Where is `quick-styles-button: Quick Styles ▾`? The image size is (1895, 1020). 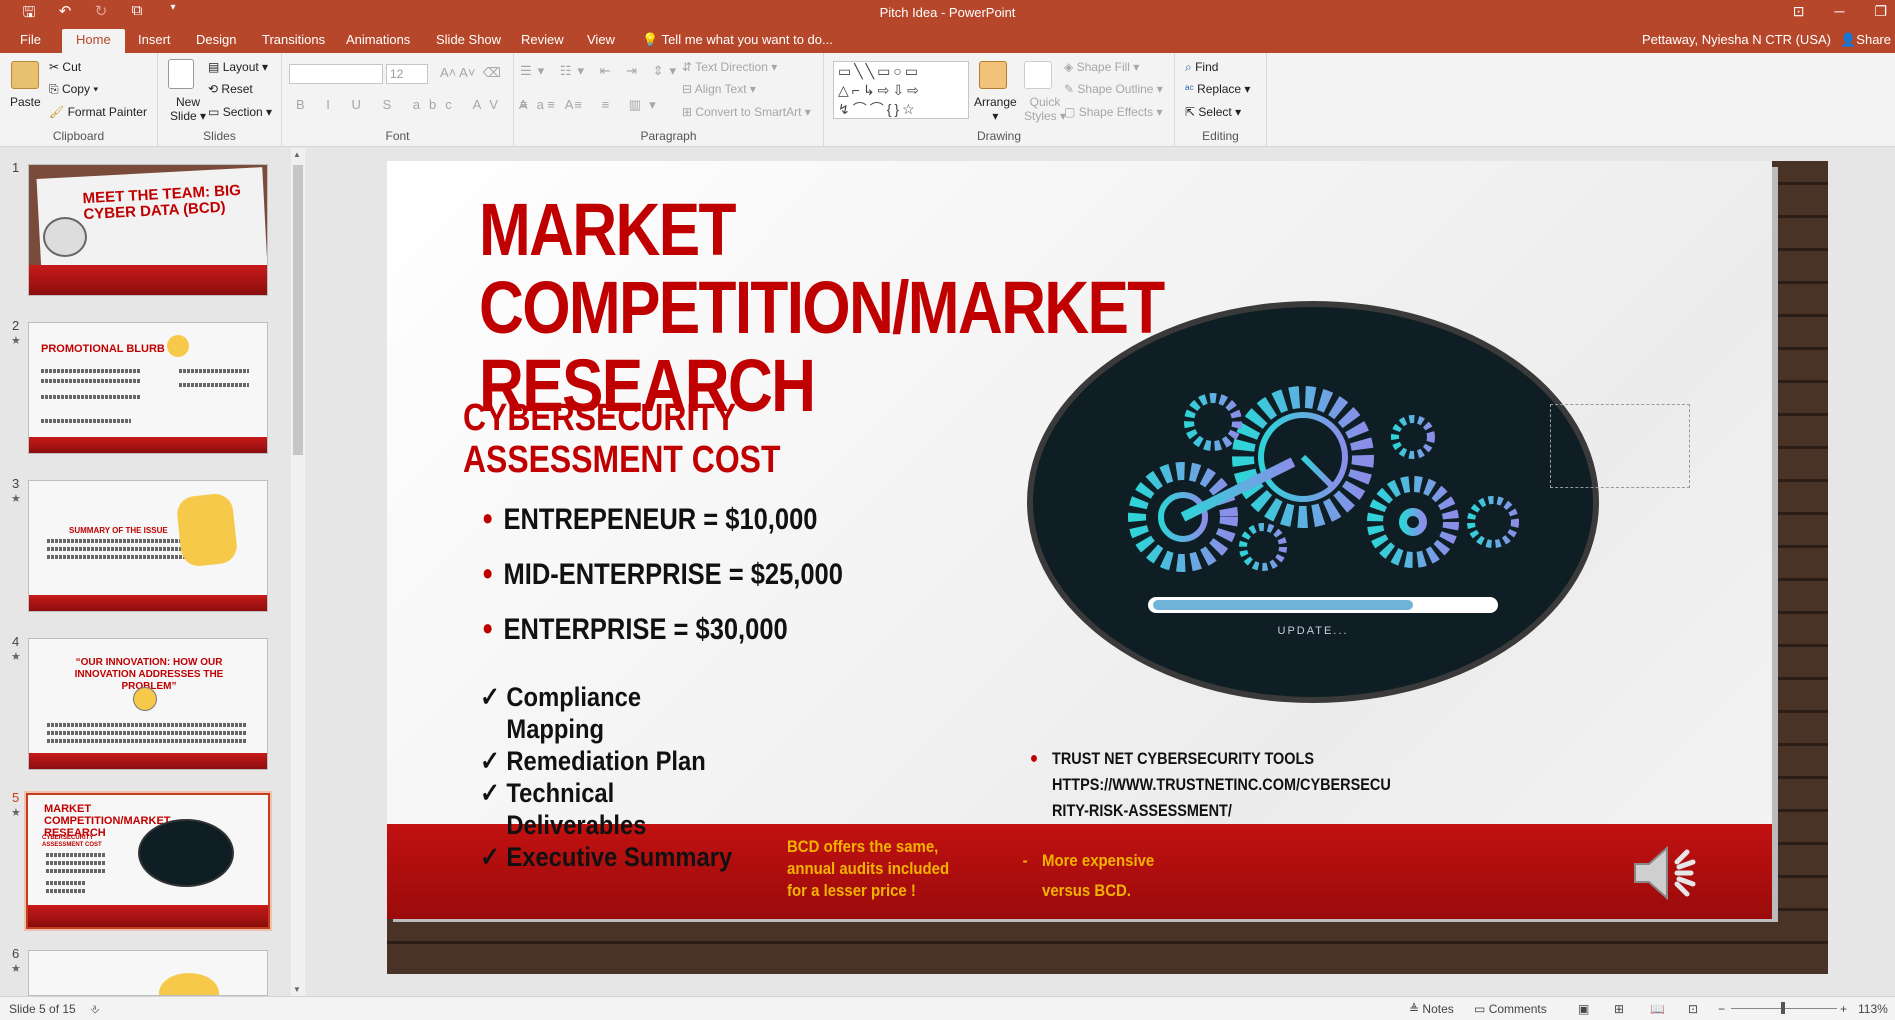
quick-styles-button: Quick Styles ▾ is located at coordinates (1045, 109).